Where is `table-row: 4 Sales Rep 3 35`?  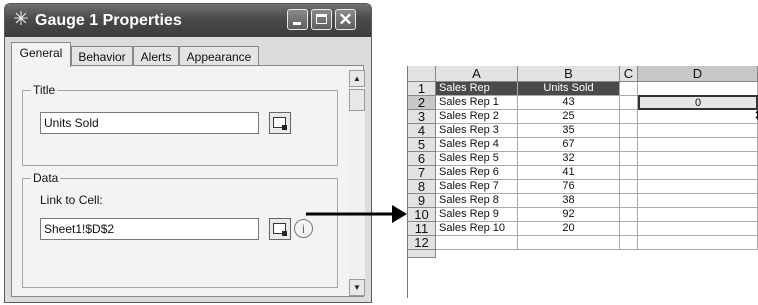 table-row: 4 Sales Rep 3 35 is located at coordinates (583, 131).